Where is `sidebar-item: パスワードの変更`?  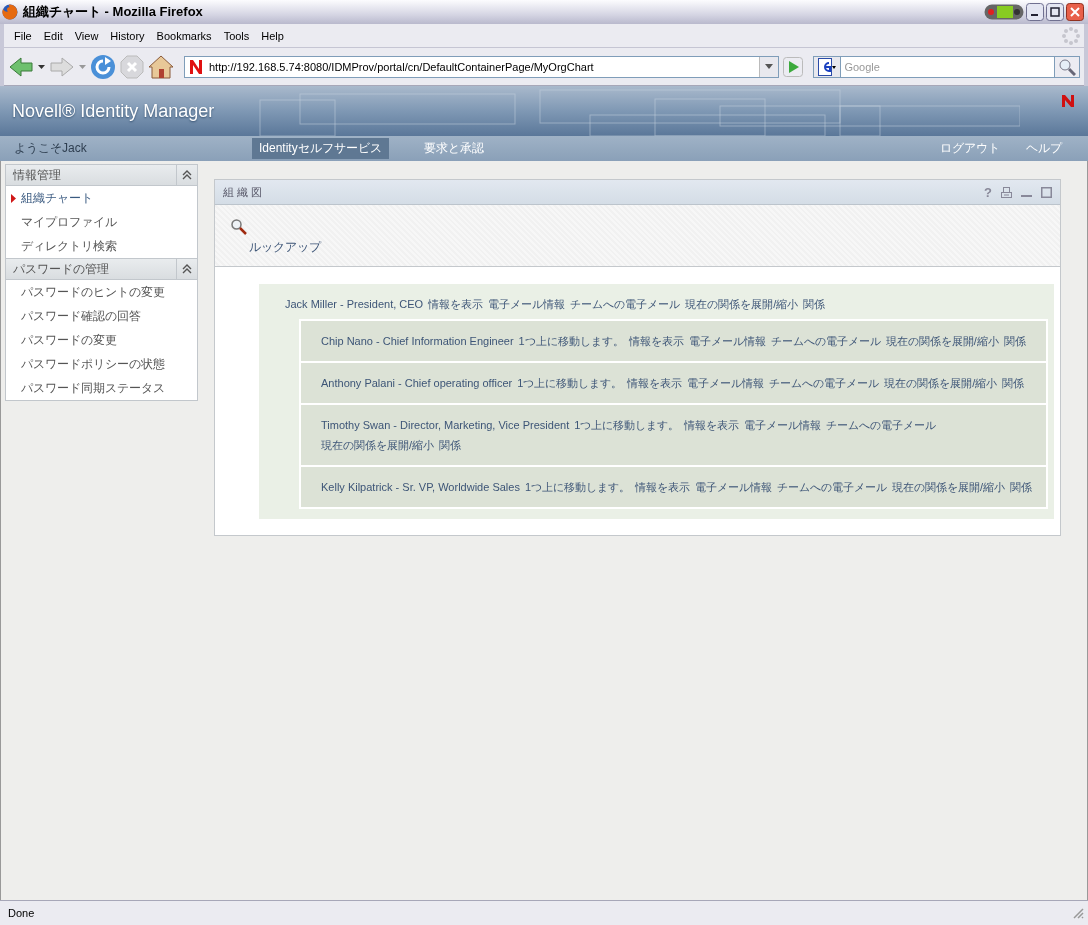
sidebar-item: パスワードの変更 is located at coordinates (69, 340).